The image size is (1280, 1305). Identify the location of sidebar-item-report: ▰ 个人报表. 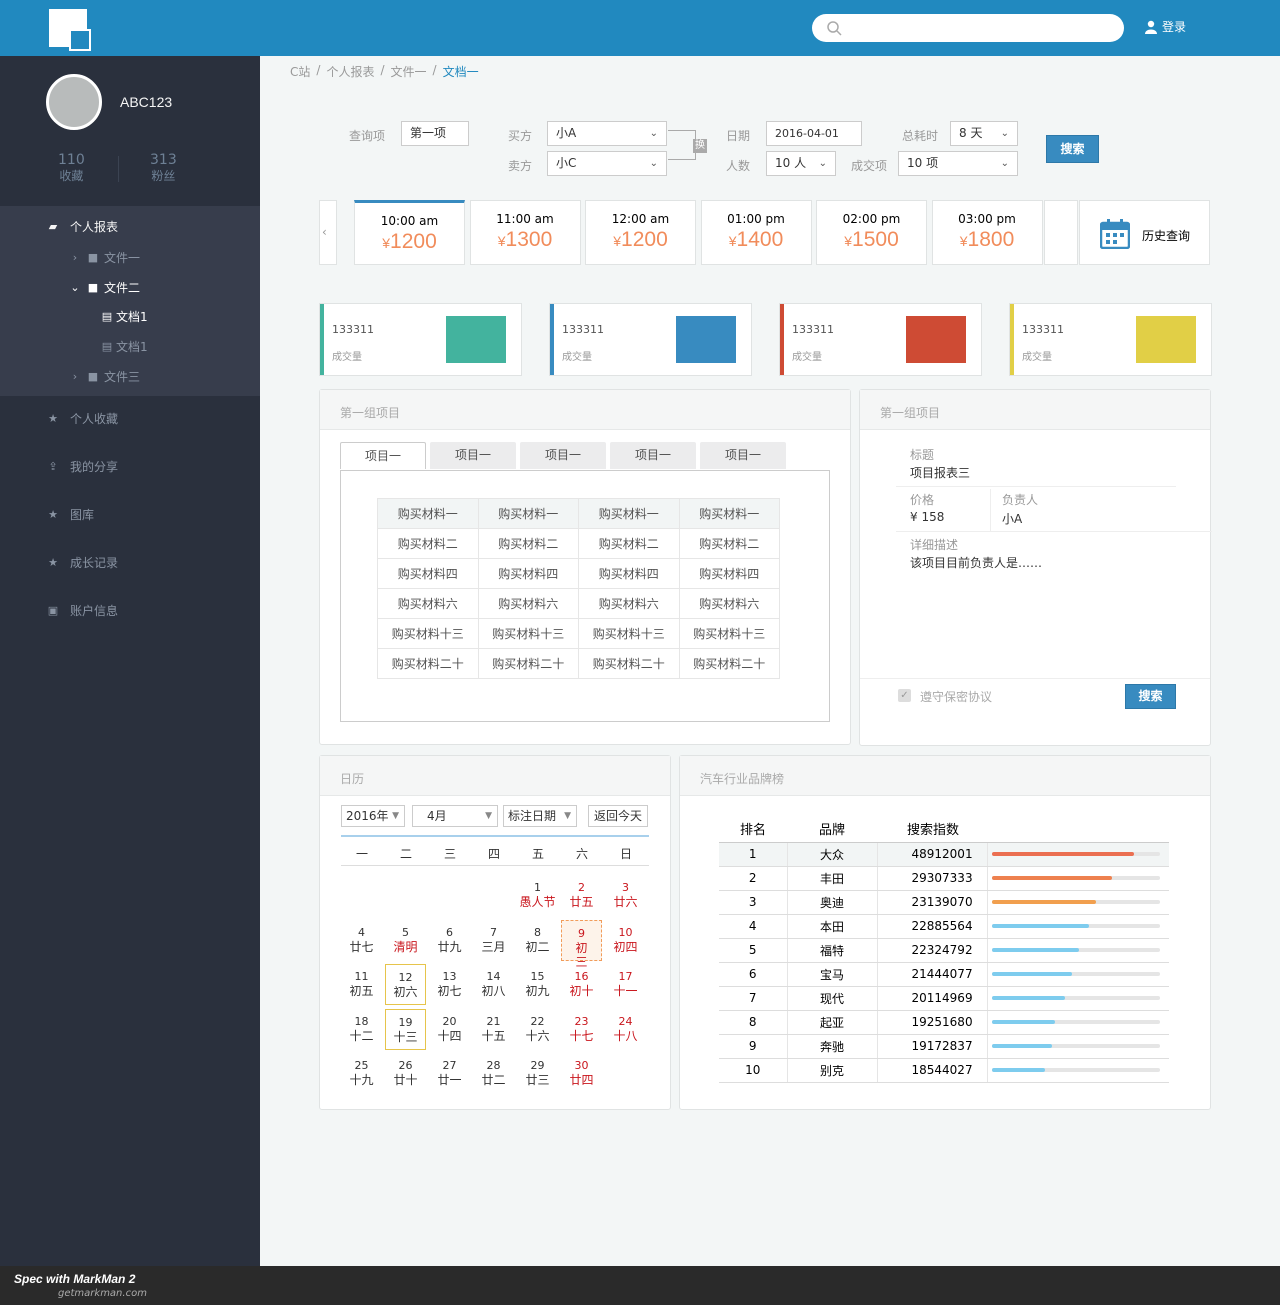
(130, 226).